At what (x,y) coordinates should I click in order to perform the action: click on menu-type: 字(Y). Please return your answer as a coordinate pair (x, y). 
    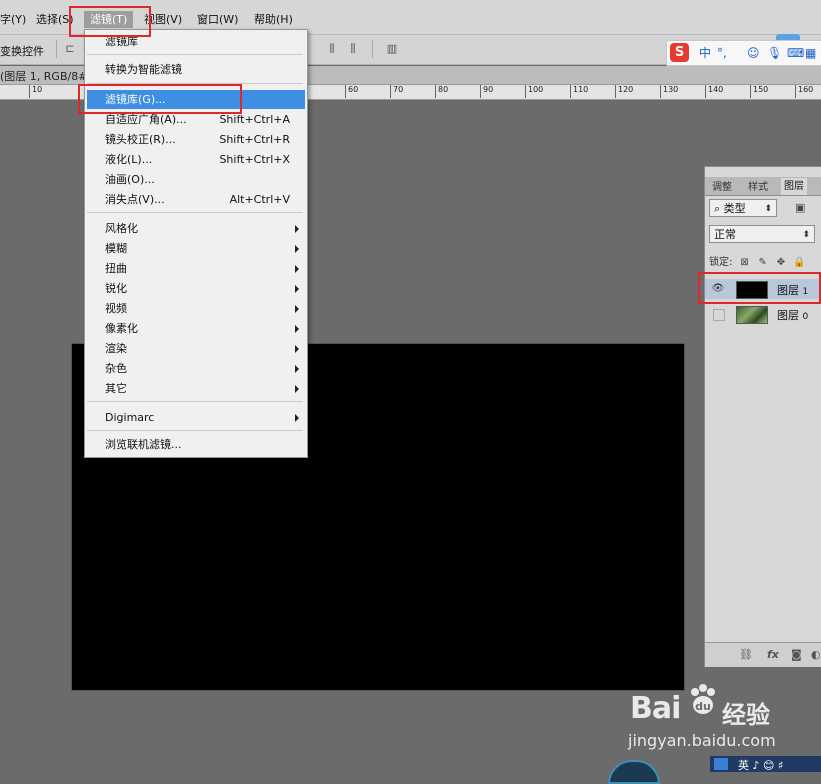
    Looking at the image, I should click on (13, 19).